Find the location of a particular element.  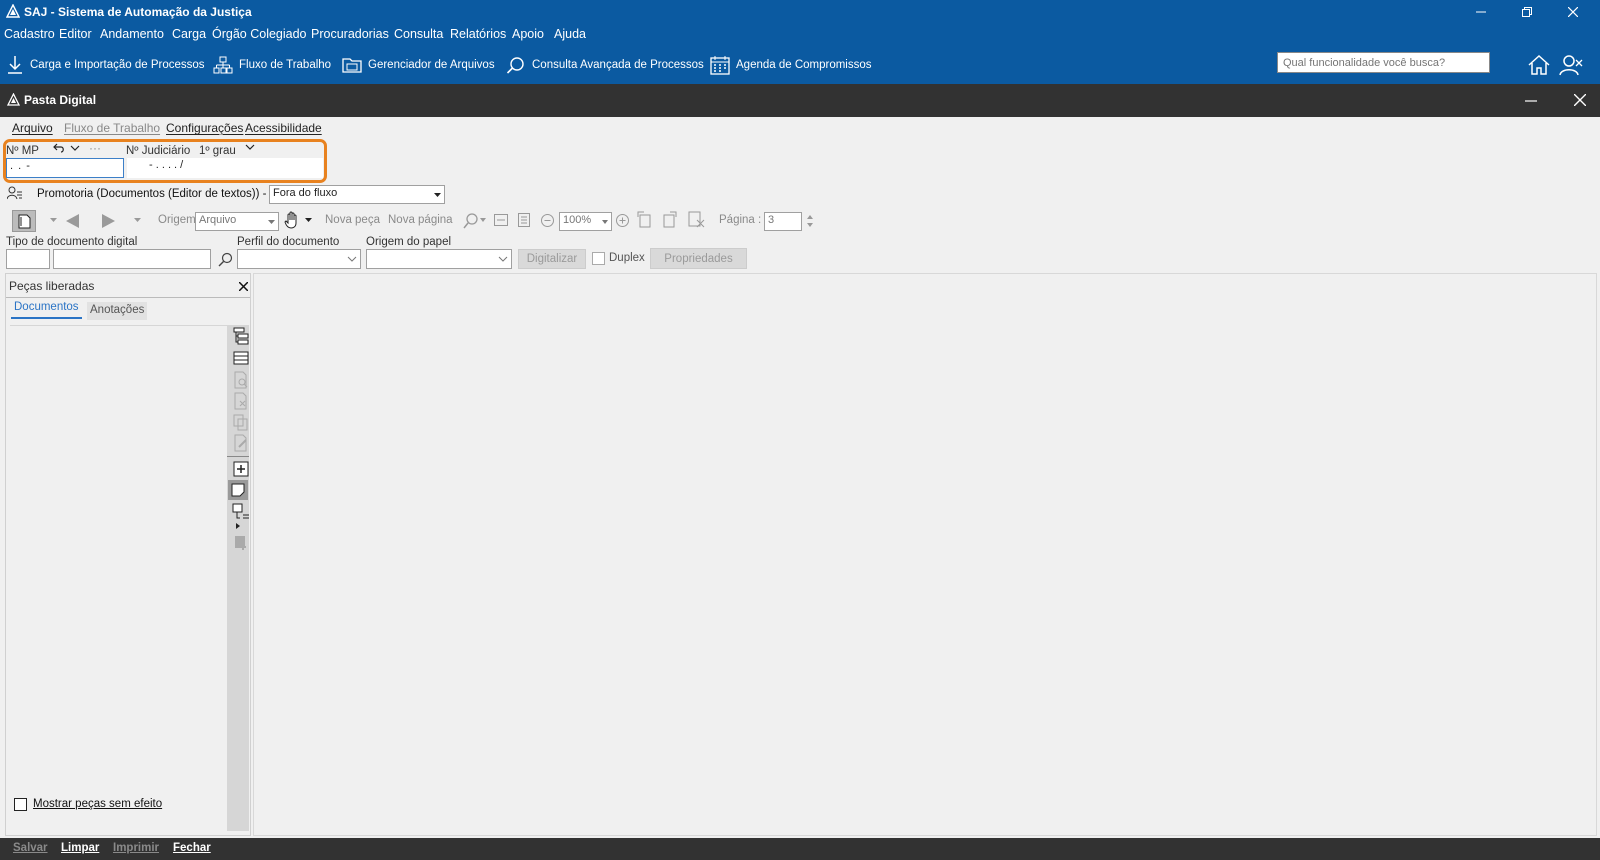

new-page-button: Nova página is located at coordinates (420, 220).